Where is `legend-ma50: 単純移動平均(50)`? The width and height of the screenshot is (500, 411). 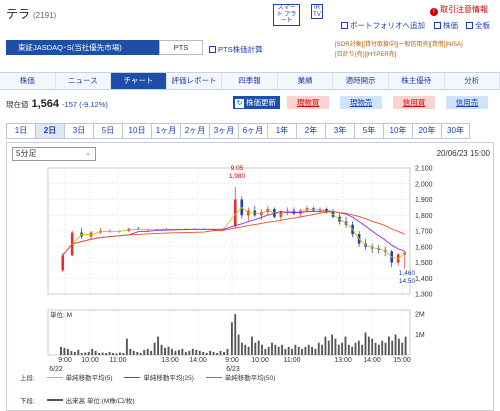 legend-ma50: 単純移動平均(50) is located at coordinates (250, 378).